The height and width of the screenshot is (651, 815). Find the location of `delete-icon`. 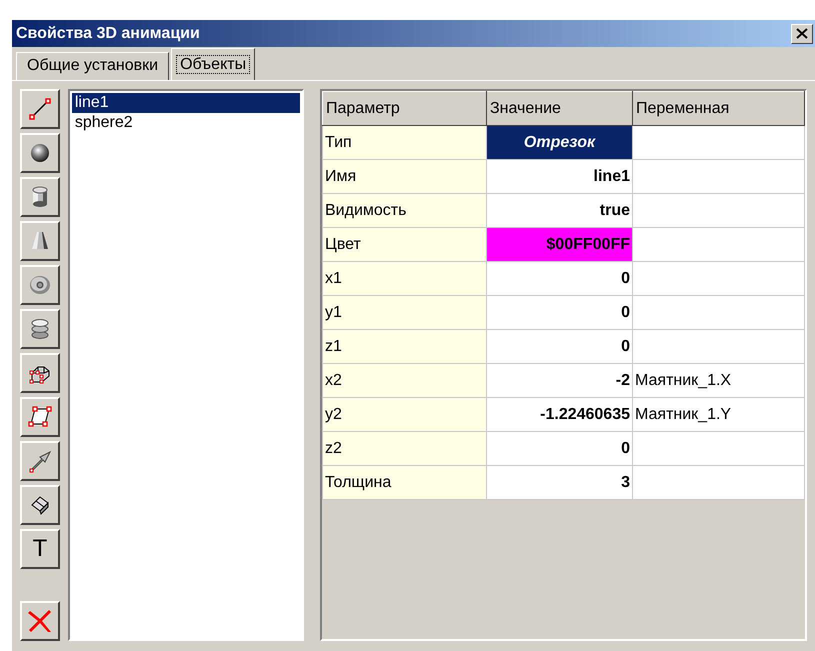

delete-icon is located at coordinates (40, 621).